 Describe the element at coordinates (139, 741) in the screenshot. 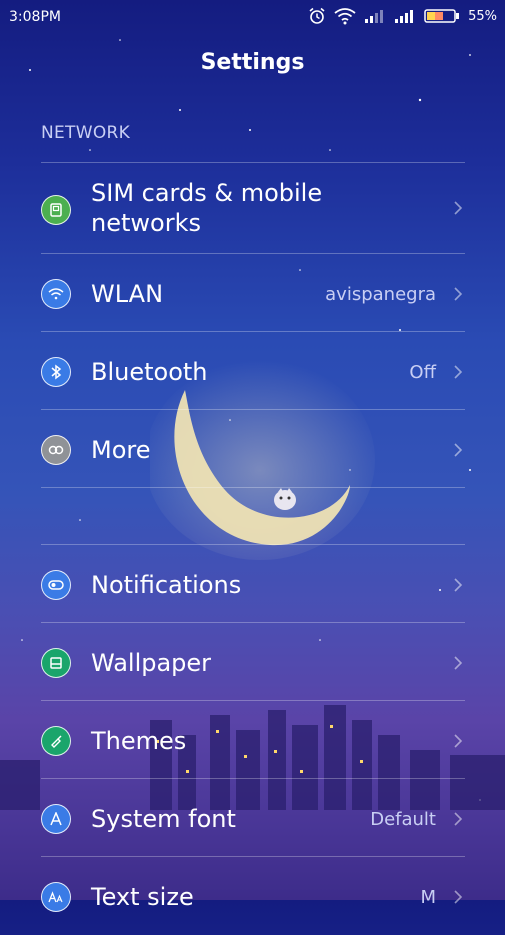

I see `row-label: Themes` at that location.